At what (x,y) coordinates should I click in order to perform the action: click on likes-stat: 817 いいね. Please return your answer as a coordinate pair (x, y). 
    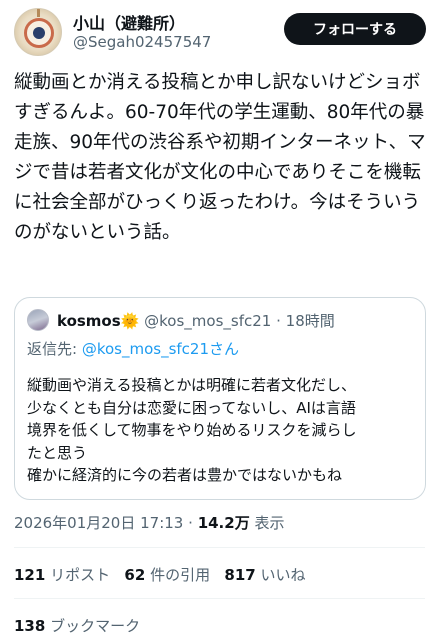
    Looking at the image, I should click on (264, 575).